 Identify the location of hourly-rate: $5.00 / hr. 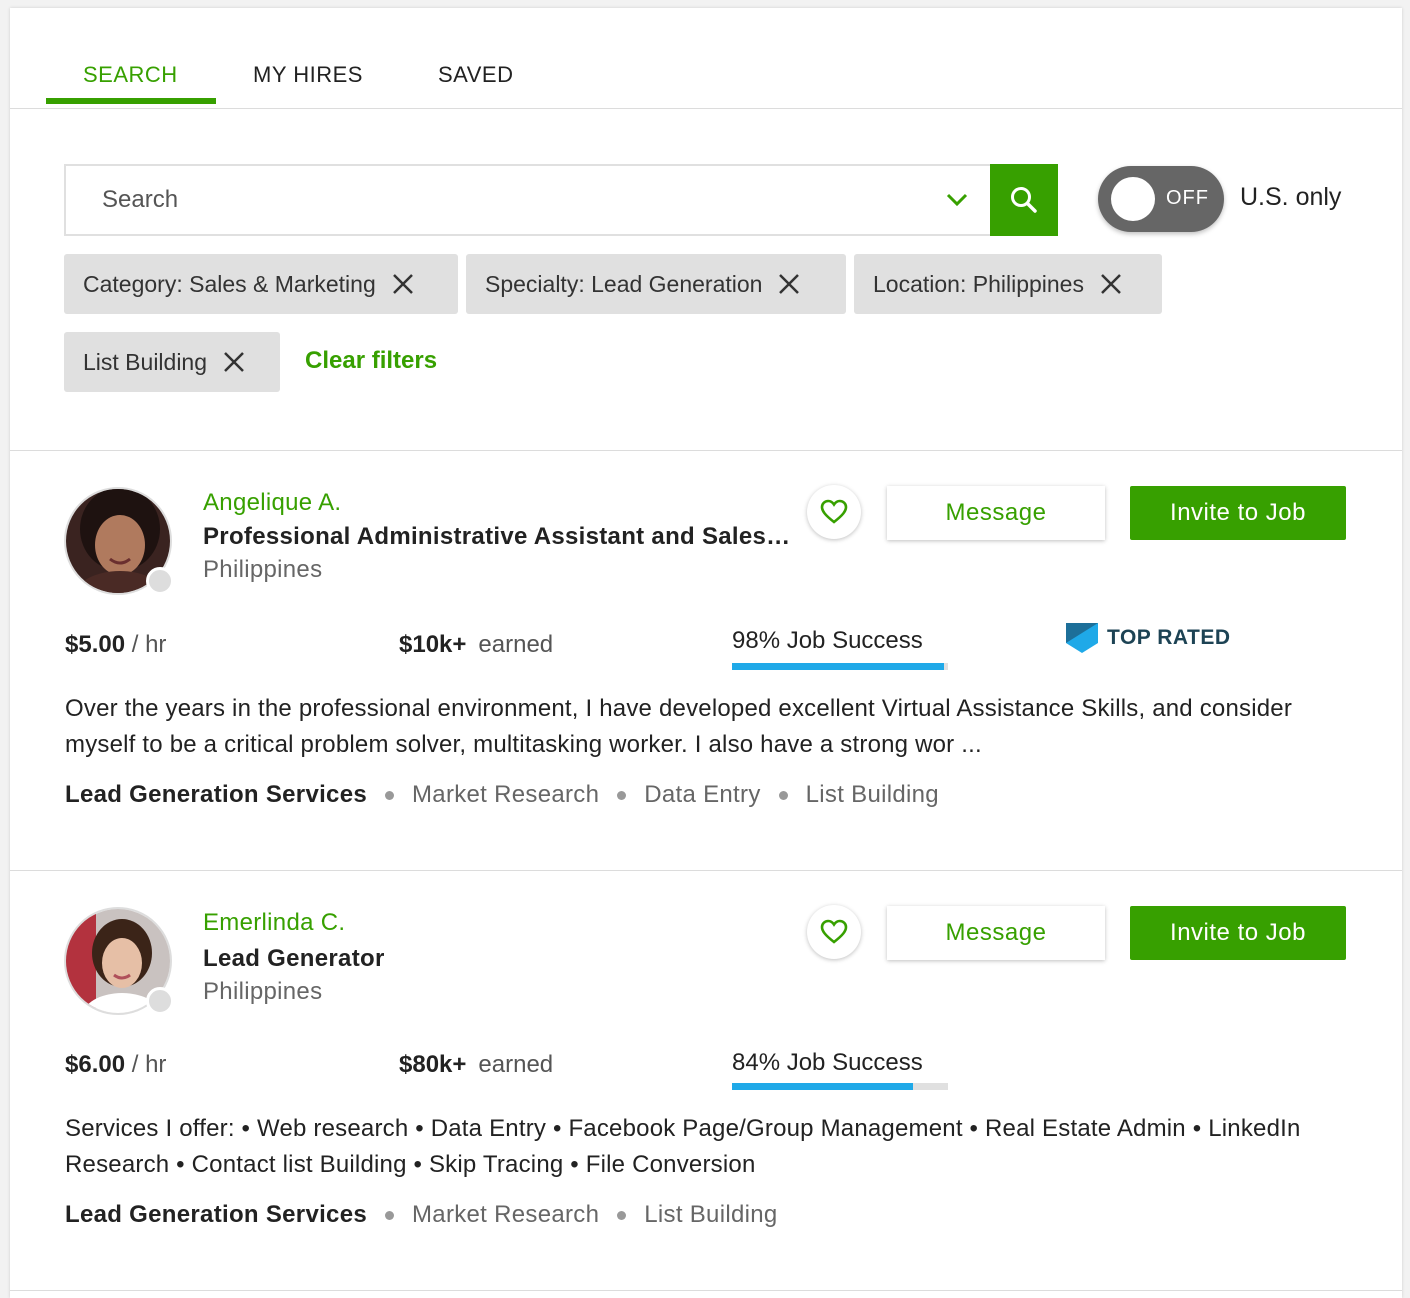
(115, 645).